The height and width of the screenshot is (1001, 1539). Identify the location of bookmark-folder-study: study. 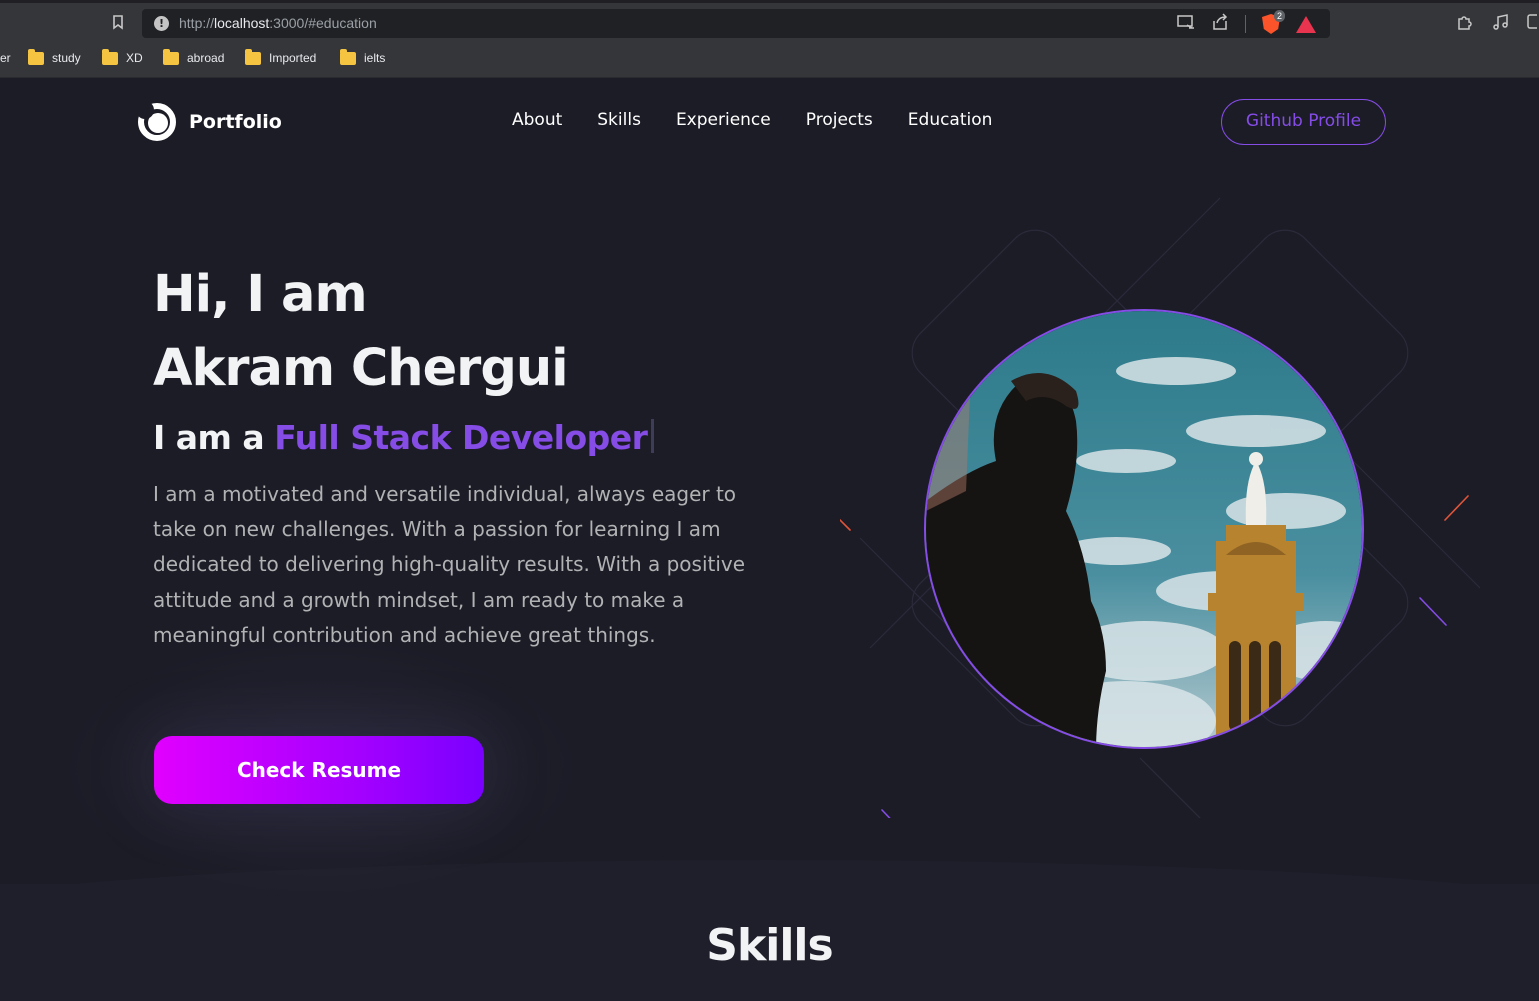
(54, 56).